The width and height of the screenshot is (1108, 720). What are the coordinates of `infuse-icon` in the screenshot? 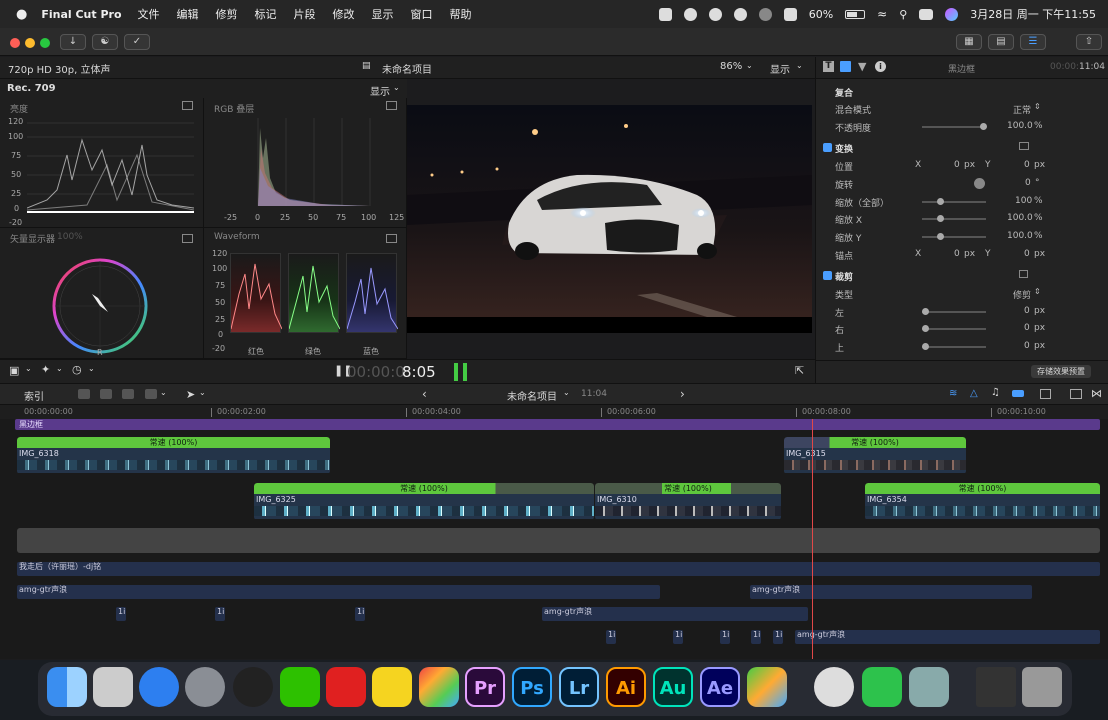 It's located at (767, 687).